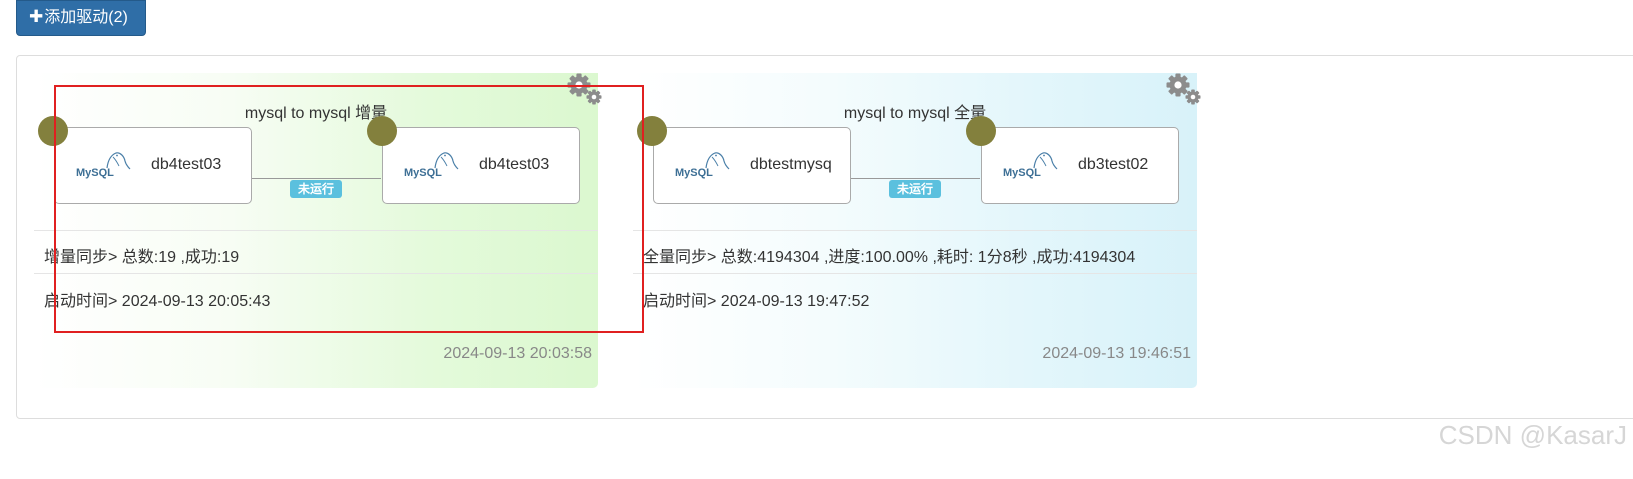 The image size is (1633, 479). What do you see at coordinates (157, 301) in the screenshot?
I see `start-time: 启动时间> 2024-09-13 20:05:43` at bounding box center [157, 301].